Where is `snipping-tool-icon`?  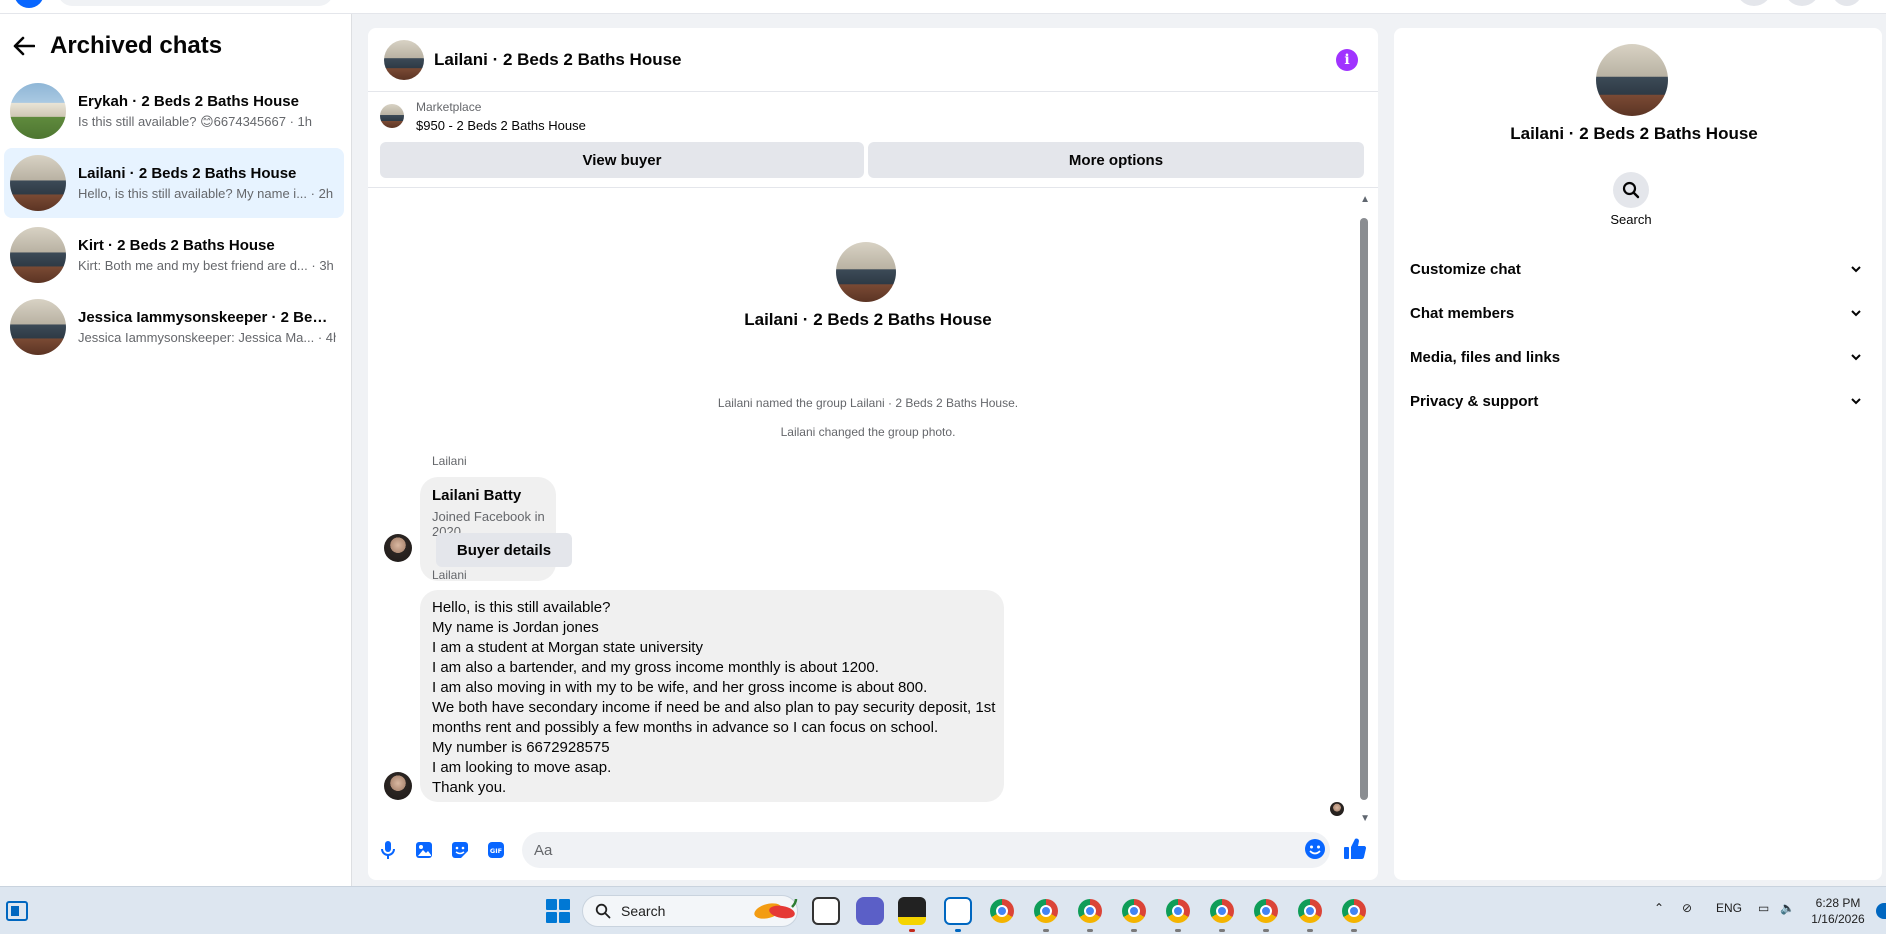 snipping-tool-icon is located at coordinates (958, 911).